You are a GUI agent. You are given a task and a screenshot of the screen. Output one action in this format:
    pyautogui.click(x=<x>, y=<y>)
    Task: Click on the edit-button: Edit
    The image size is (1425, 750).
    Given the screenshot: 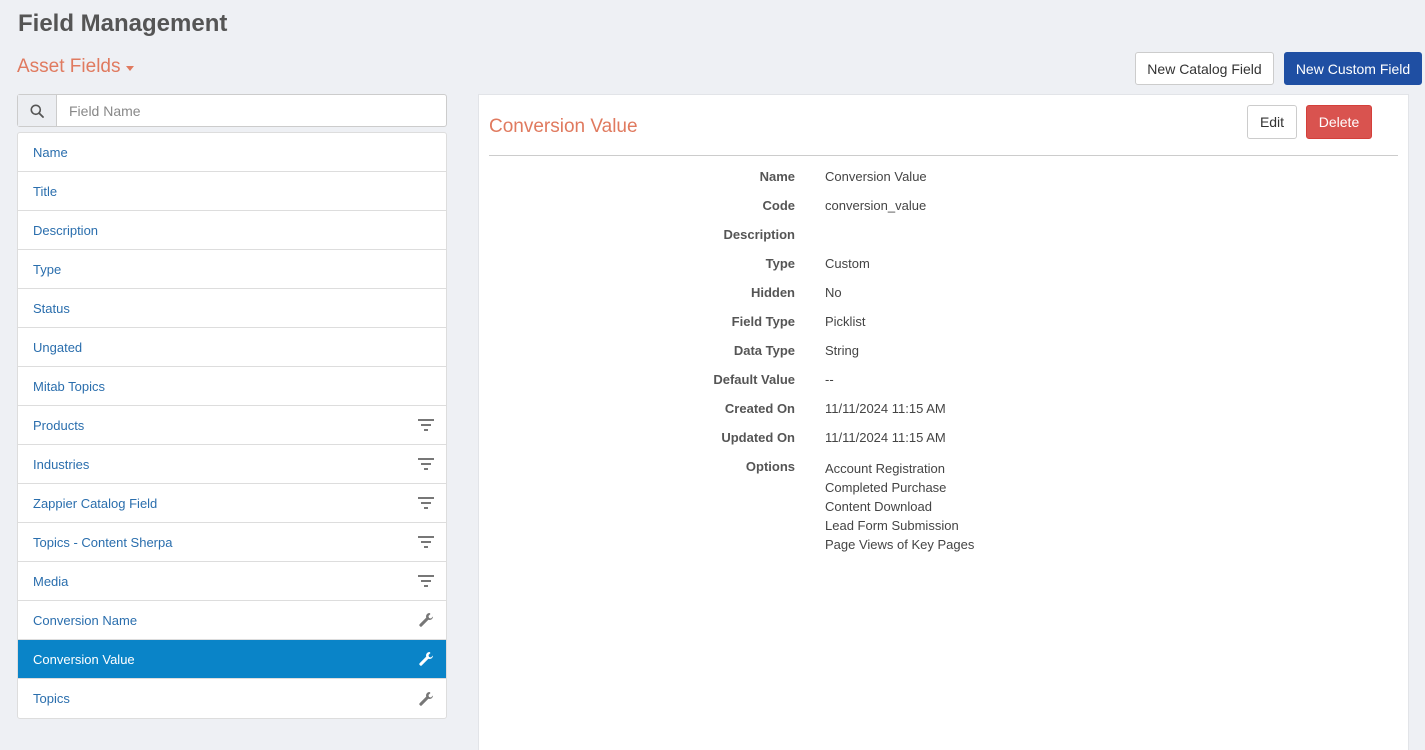 What is the action you would take?
    pyautogui.click(x=1272, y=122)
    